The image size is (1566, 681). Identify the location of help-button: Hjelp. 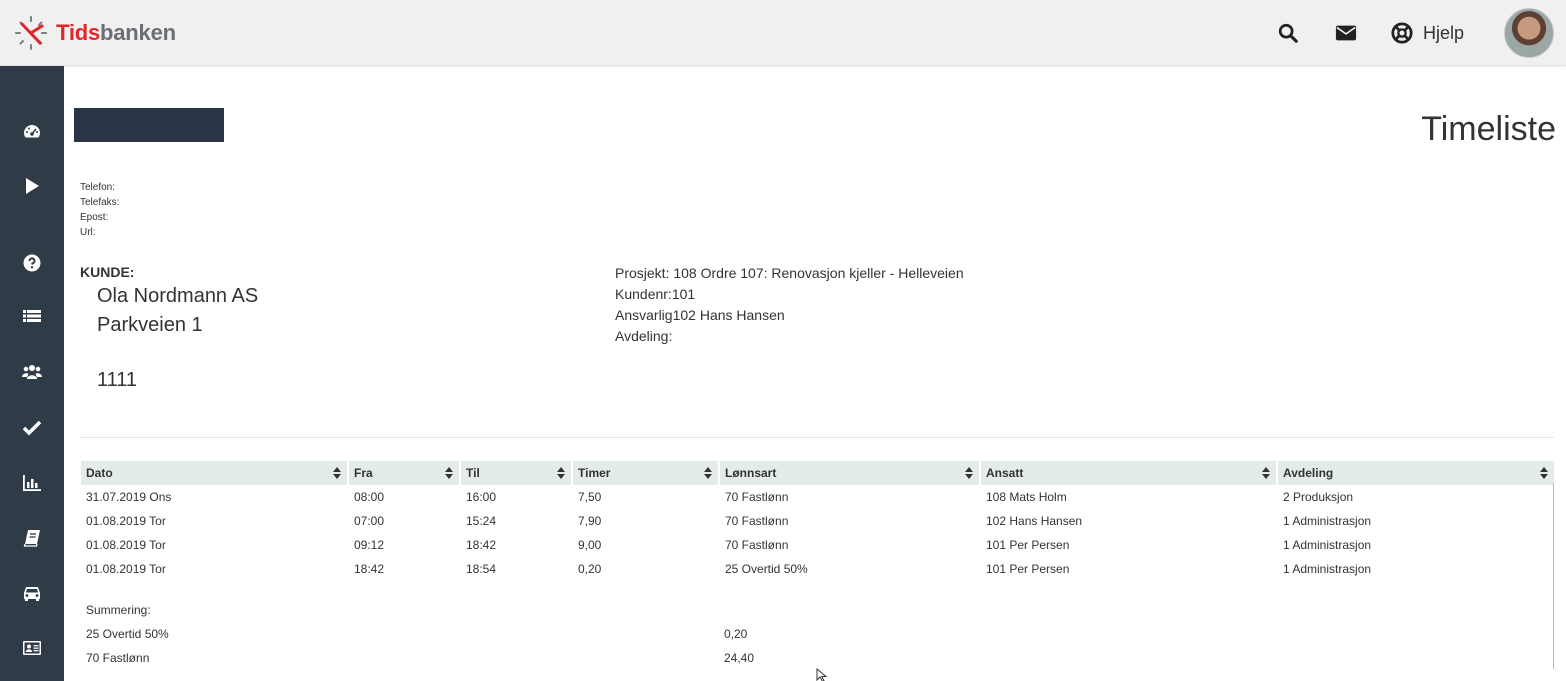
(1426, 33).